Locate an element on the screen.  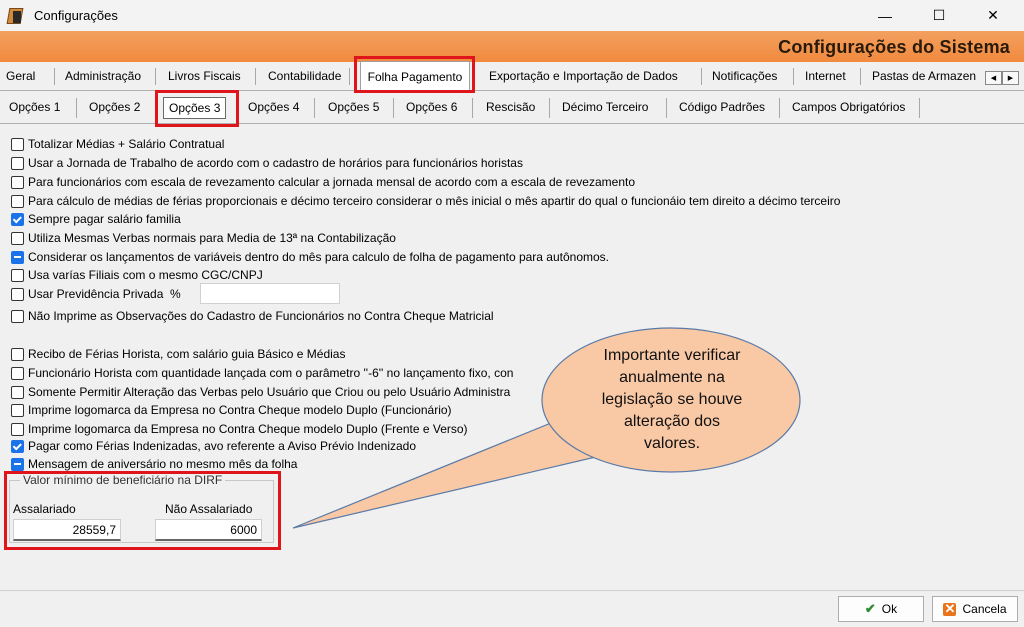
tab-exportacao-importacao: Exportação e Importação de Dados is located at coordinates (583, 76).